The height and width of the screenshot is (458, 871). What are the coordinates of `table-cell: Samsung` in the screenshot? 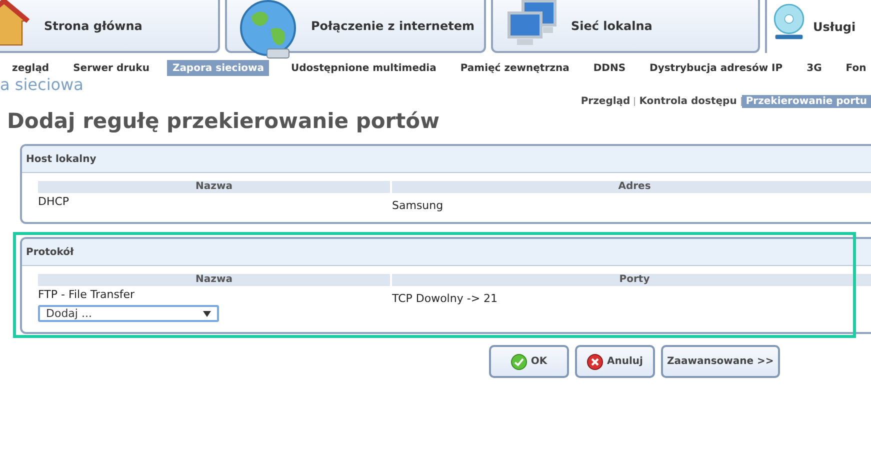 It's located at (418, 205).